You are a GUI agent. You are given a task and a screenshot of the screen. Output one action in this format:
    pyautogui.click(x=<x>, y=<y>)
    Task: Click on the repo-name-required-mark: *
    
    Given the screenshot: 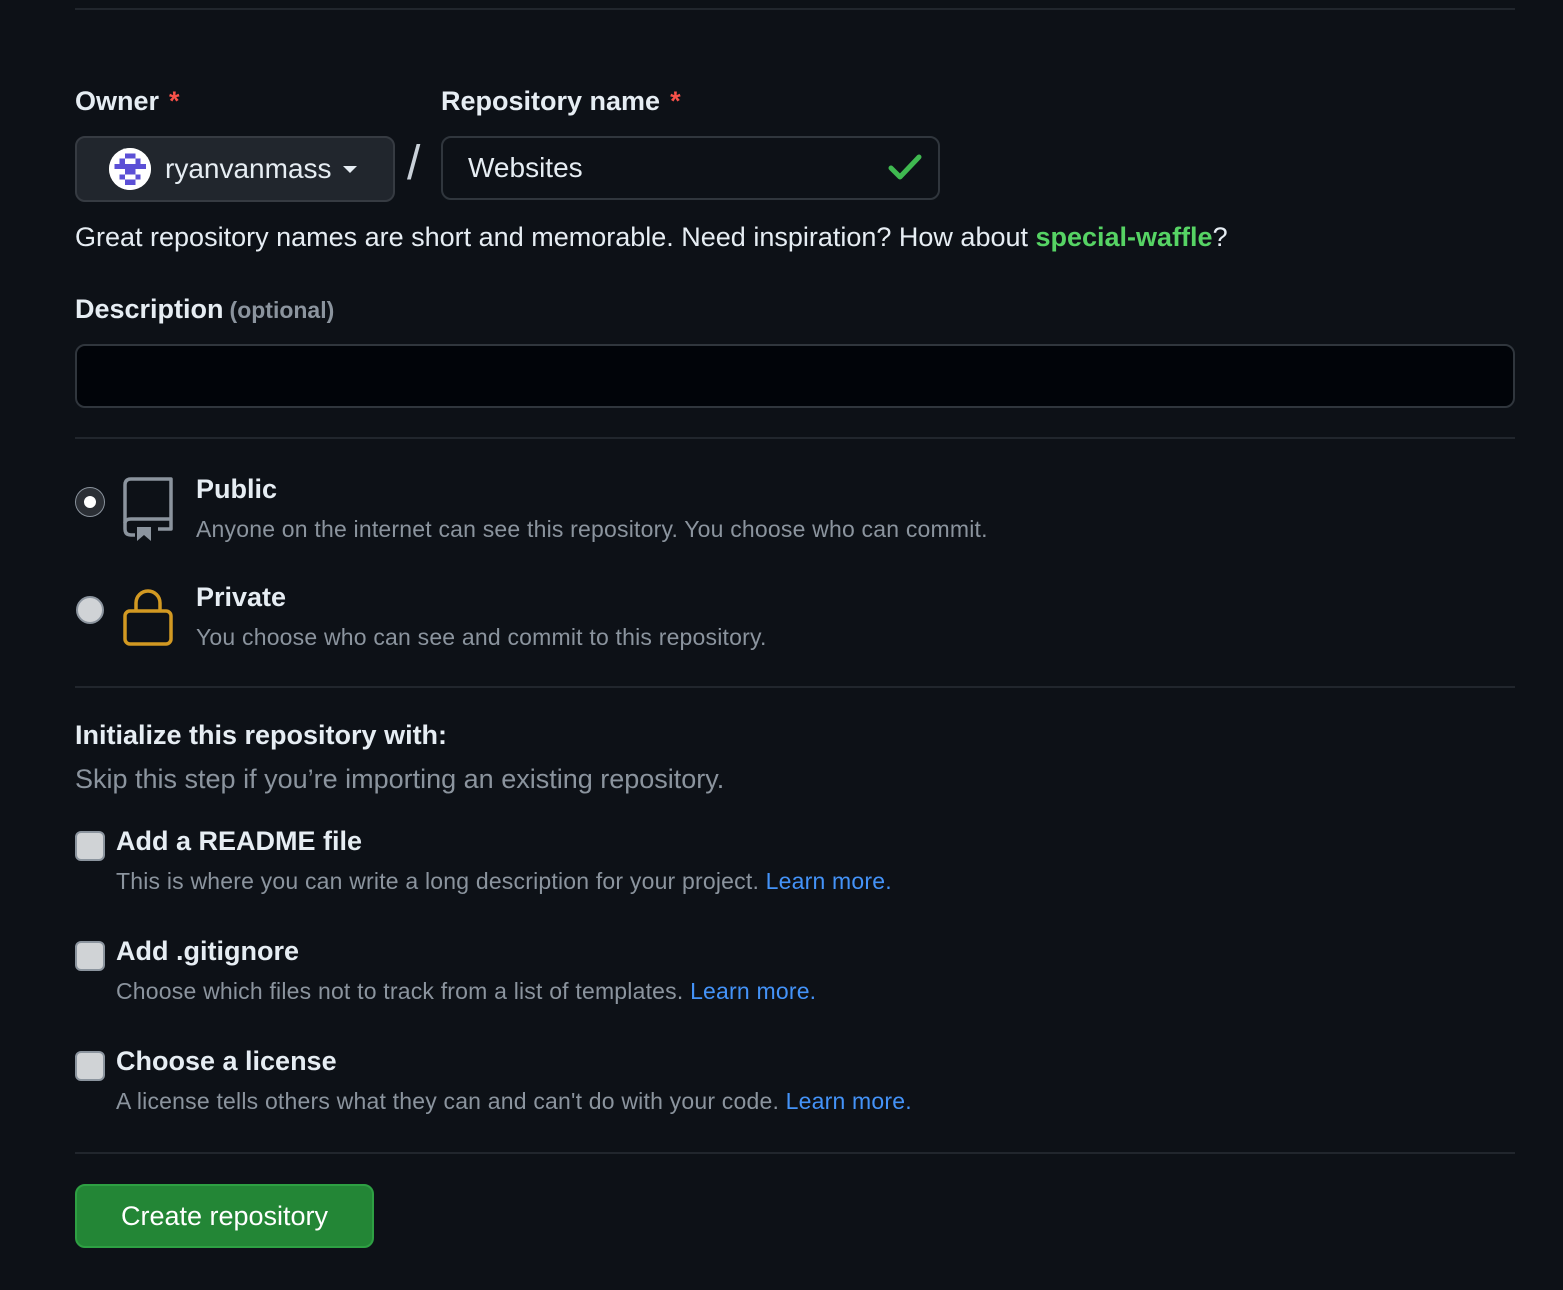 What is the action you would take?
    pyautogui.click(x=675, y=101)
    